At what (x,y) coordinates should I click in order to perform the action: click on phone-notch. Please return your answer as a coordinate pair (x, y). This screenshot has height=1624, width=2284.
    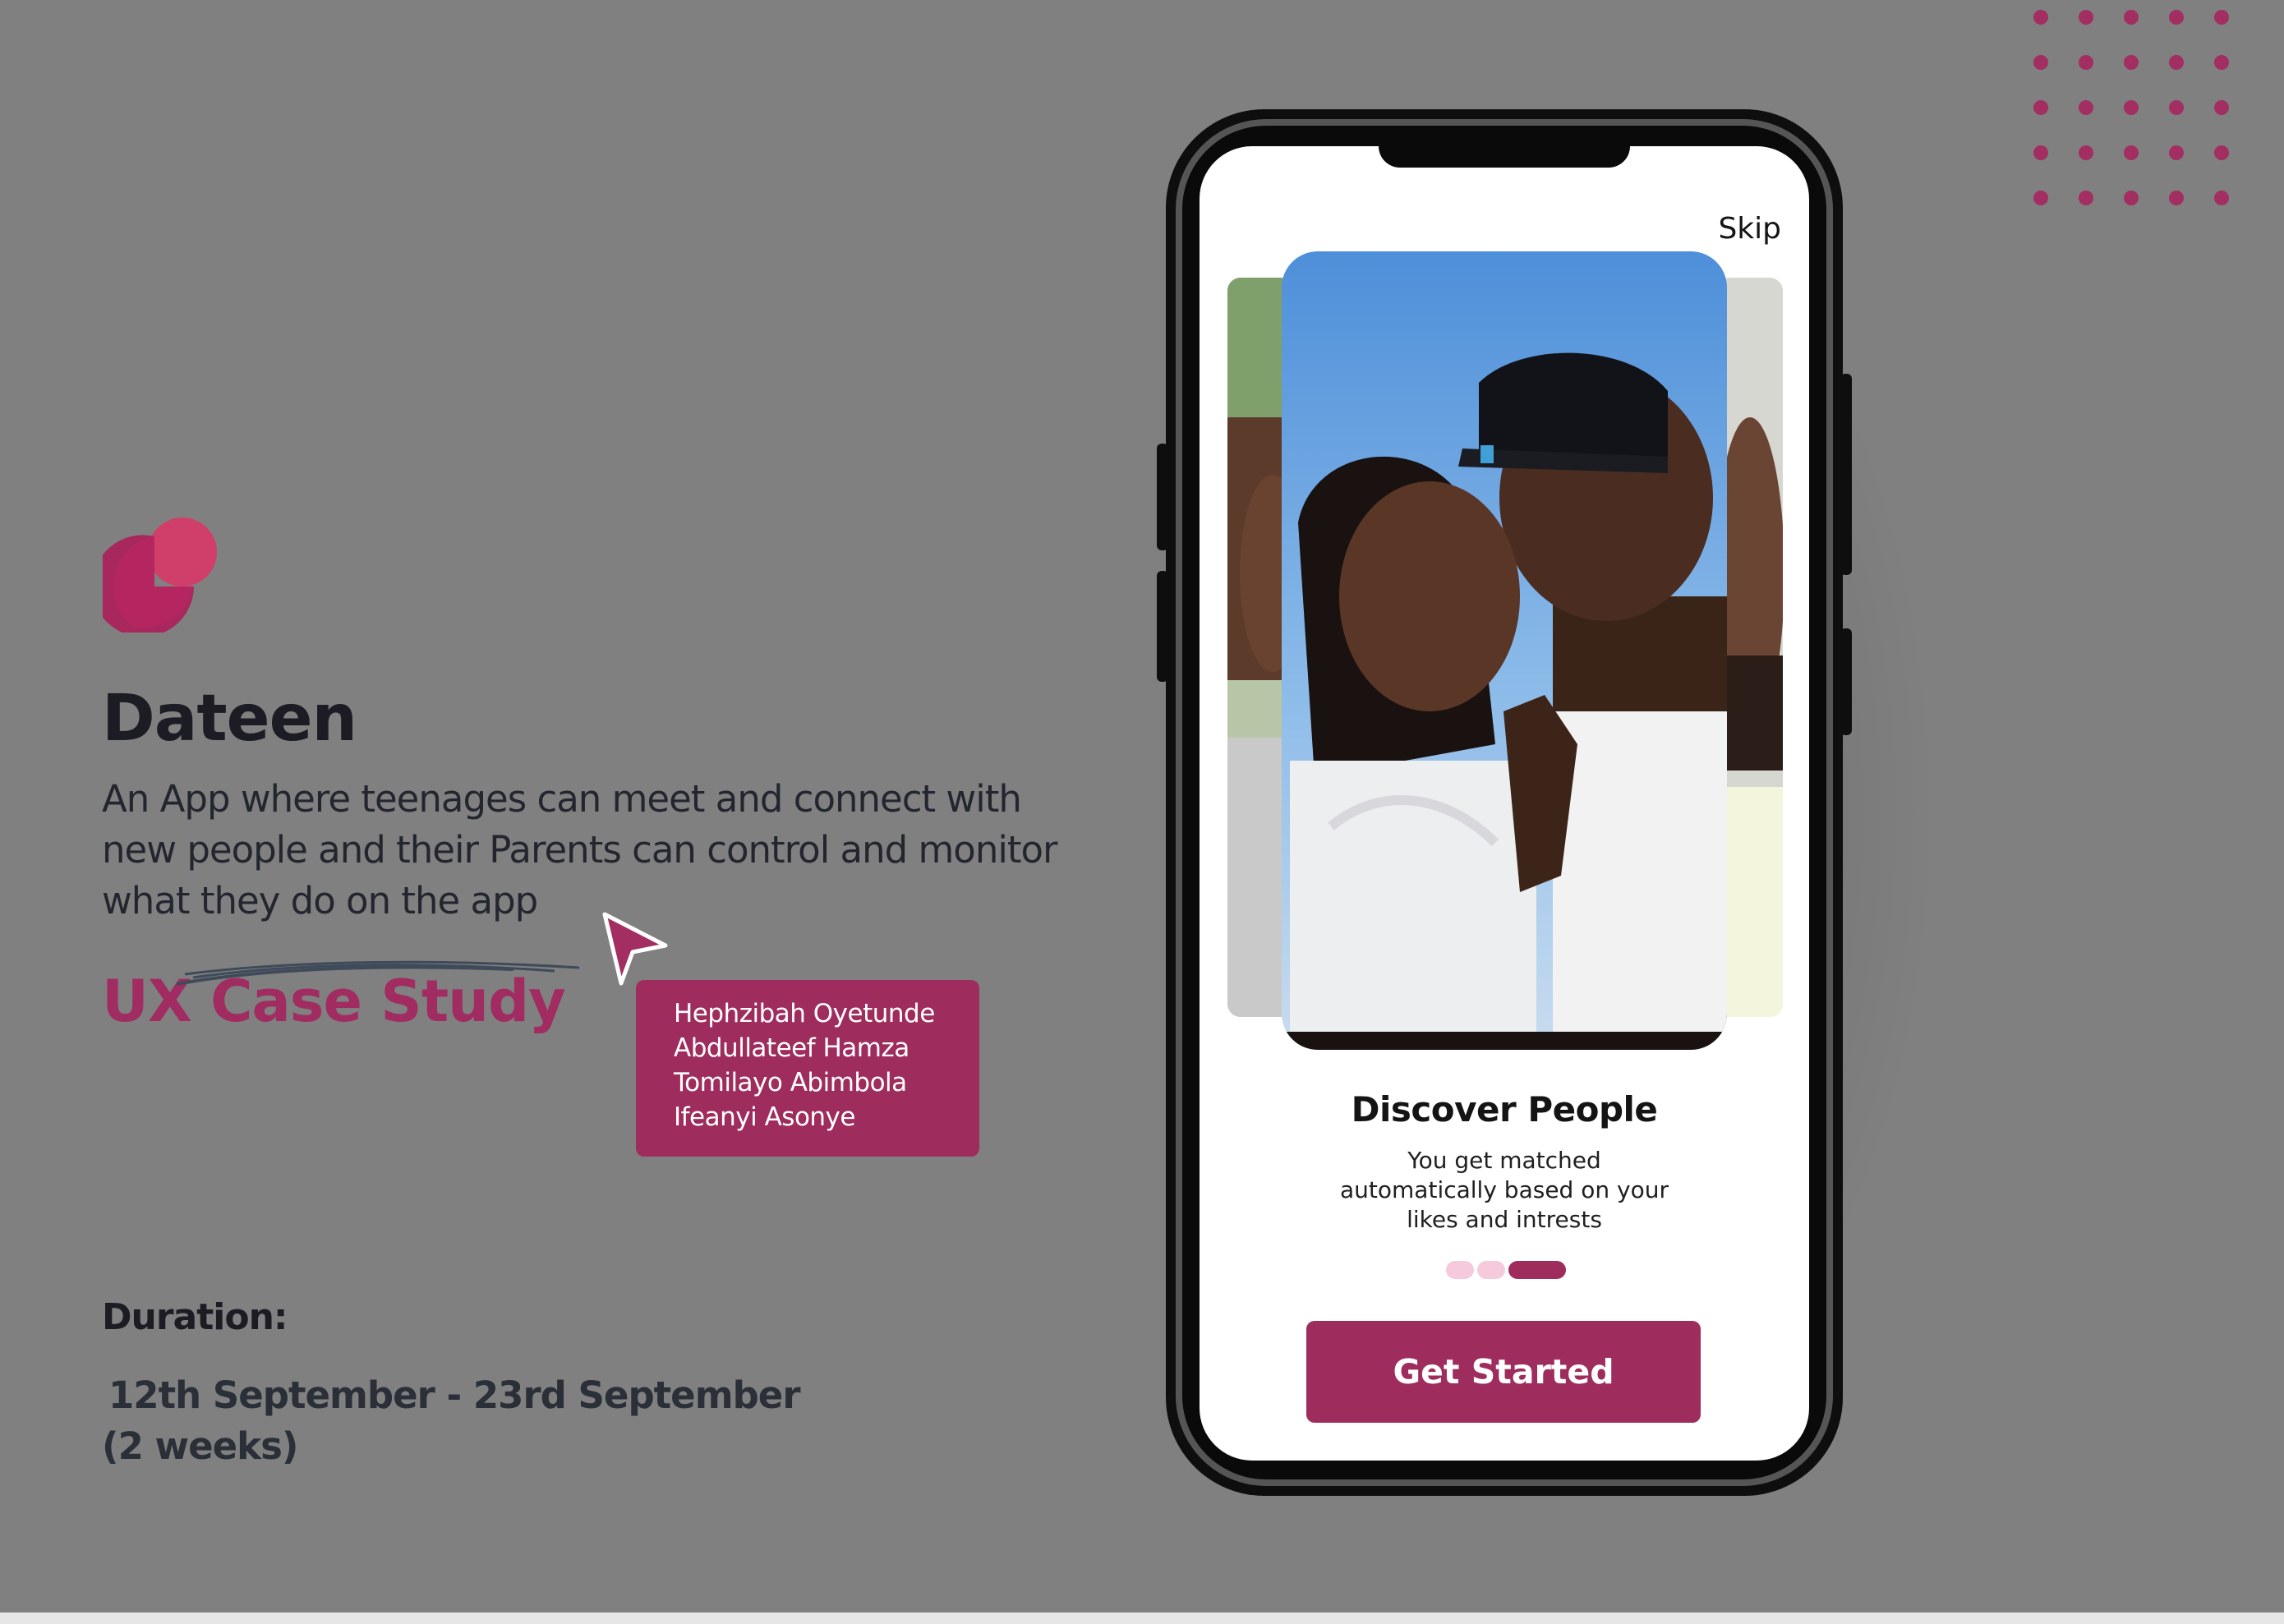
    Looking at the image, I should click on (1505, 157).